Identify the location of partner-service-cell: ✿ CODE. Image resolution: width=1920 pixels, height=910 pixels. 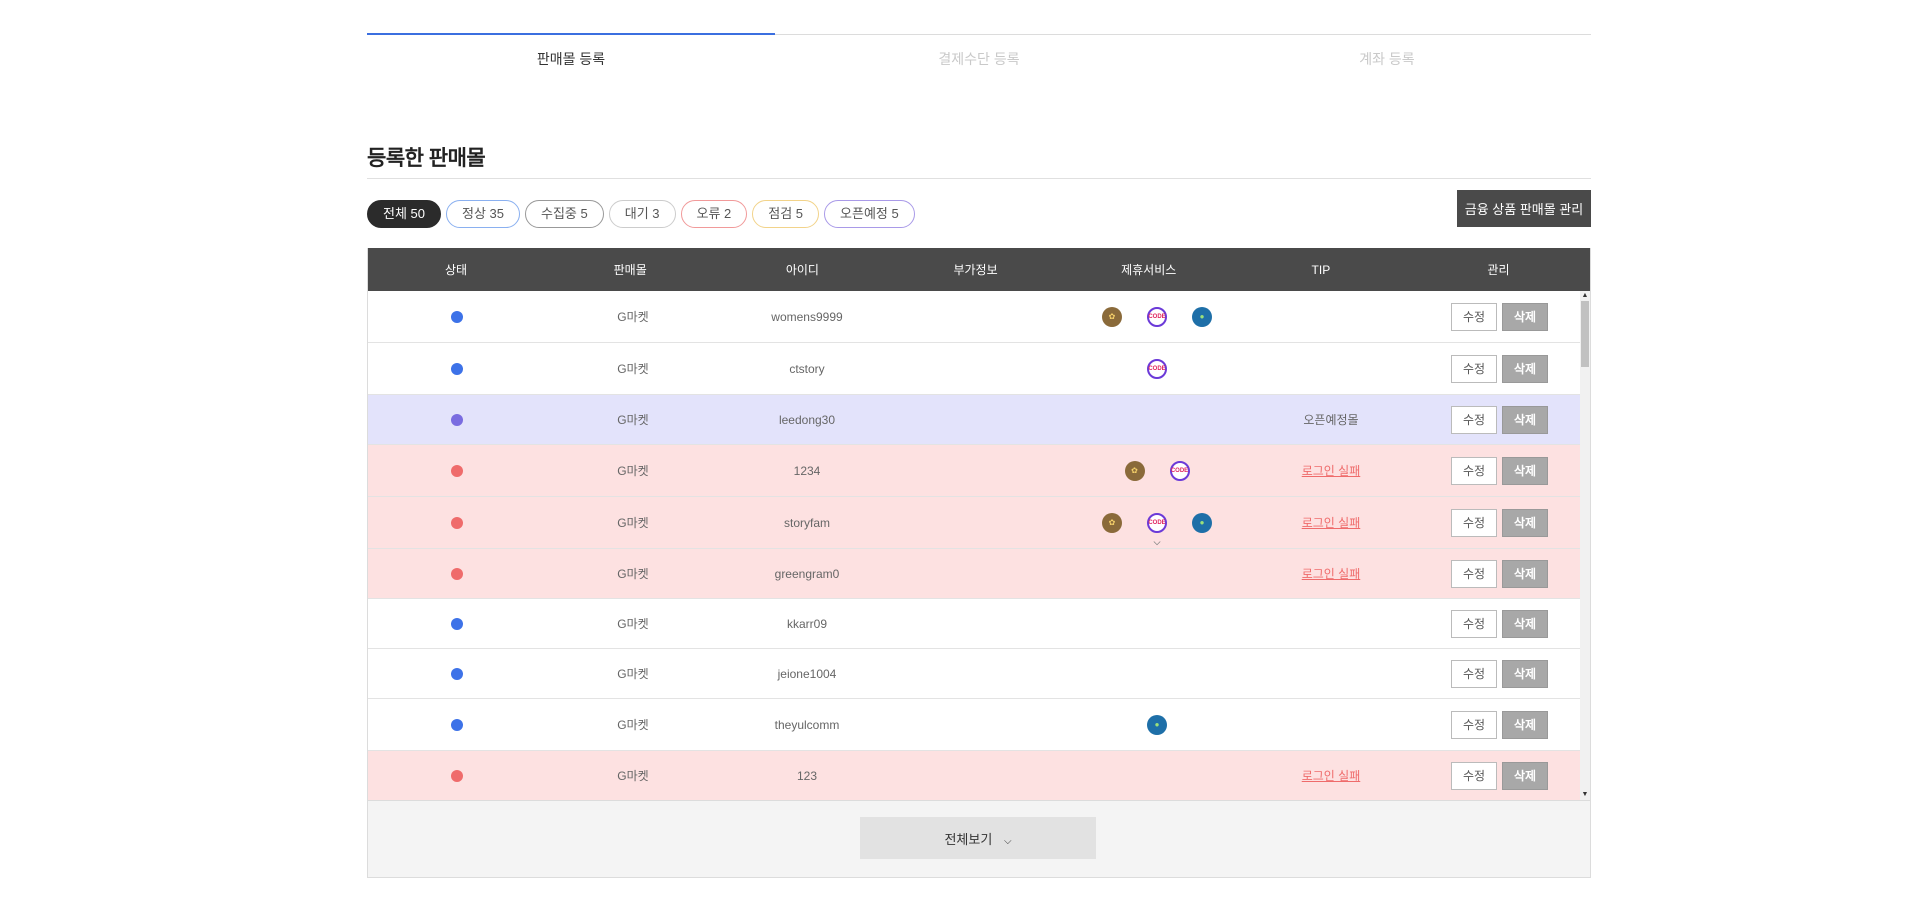
(1157, 470).